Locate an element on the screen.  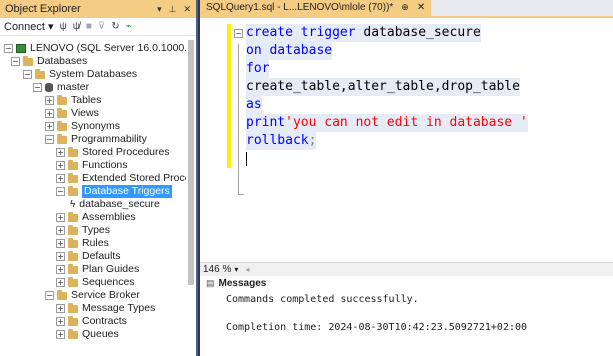
code-token: as is located at coordinates (254, 104).